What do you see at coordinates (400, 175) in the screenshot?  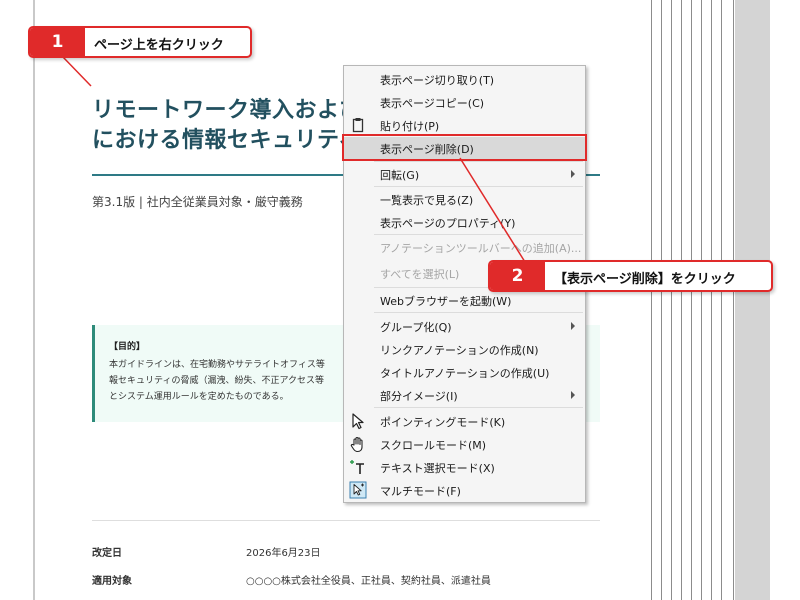 I see `menu-item-label: 回転(G)` at bounding box center [400, 175].